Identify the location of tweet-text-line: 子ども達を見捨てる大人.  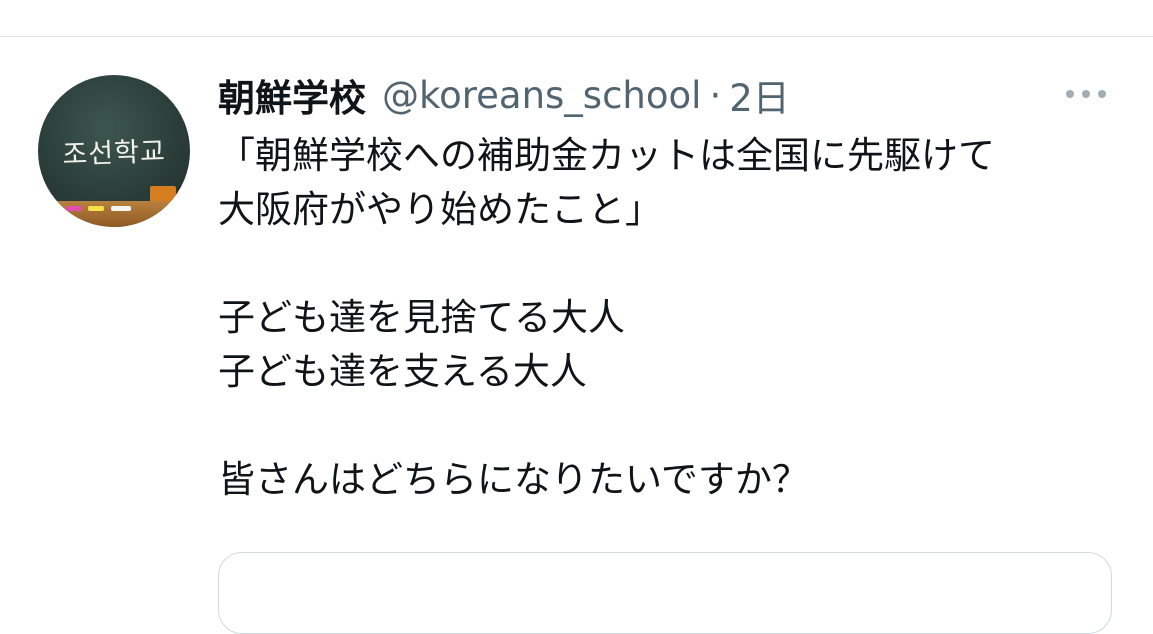
(421, 317).